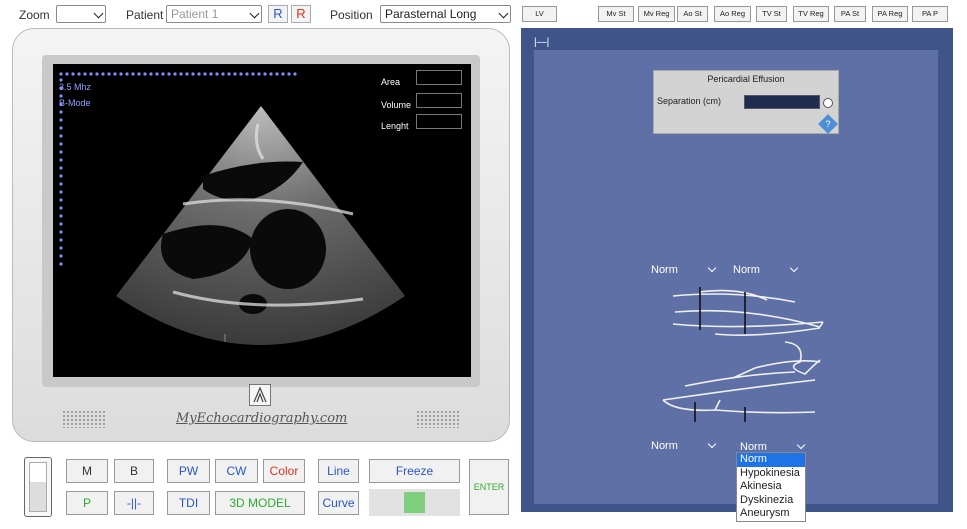 This screenshot has height=529, width=967. I want to click on color-button: Color, so click(284, 471).